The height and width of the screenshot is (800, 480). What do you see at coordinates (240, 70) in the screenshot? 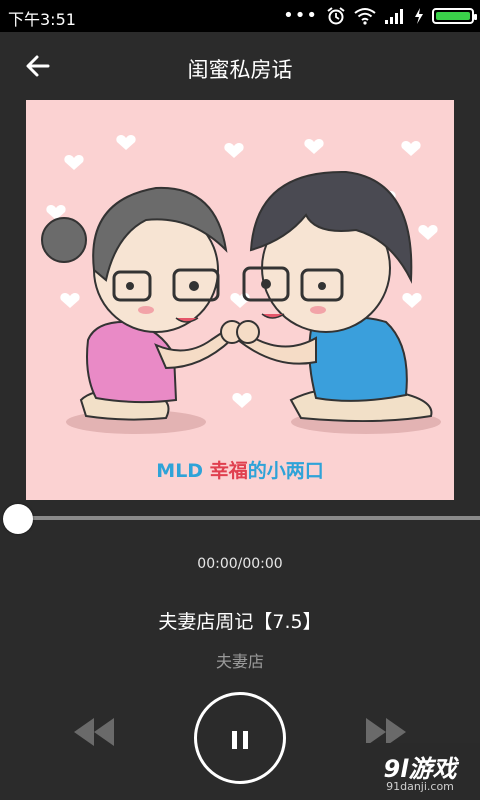
I see `page-title: 闺蜜私房话` at bounding box center [240, 70].